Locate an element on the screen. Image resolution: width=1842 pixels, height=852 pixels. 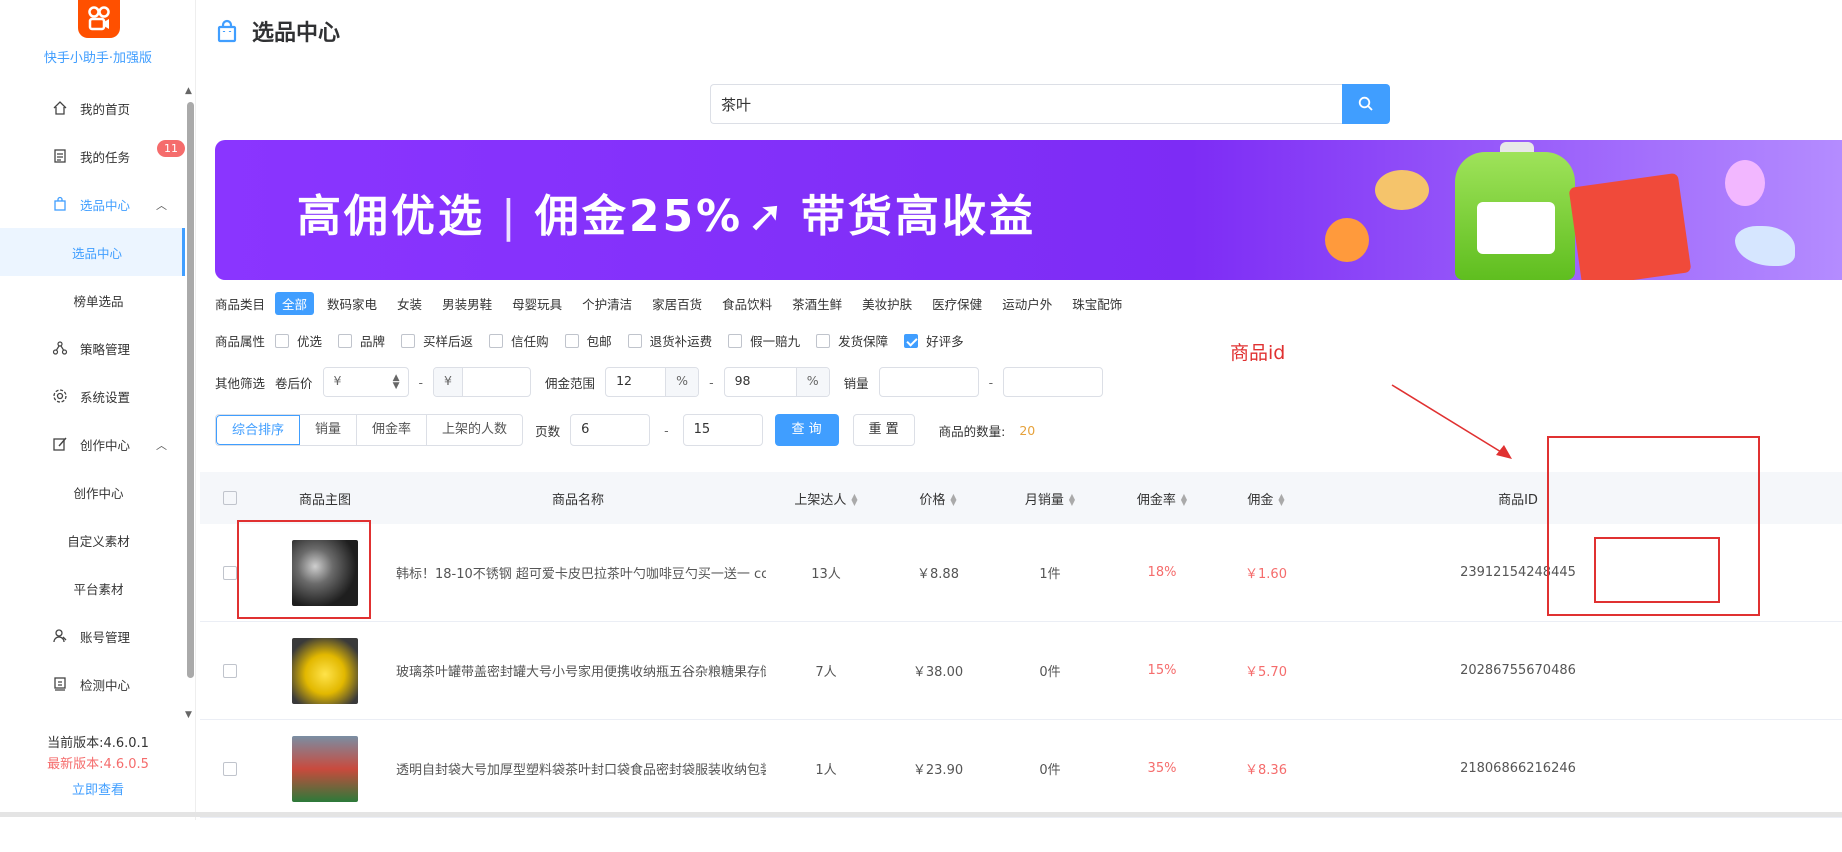
category-men: 男装男鞋 is located at coordinates (467, 303).